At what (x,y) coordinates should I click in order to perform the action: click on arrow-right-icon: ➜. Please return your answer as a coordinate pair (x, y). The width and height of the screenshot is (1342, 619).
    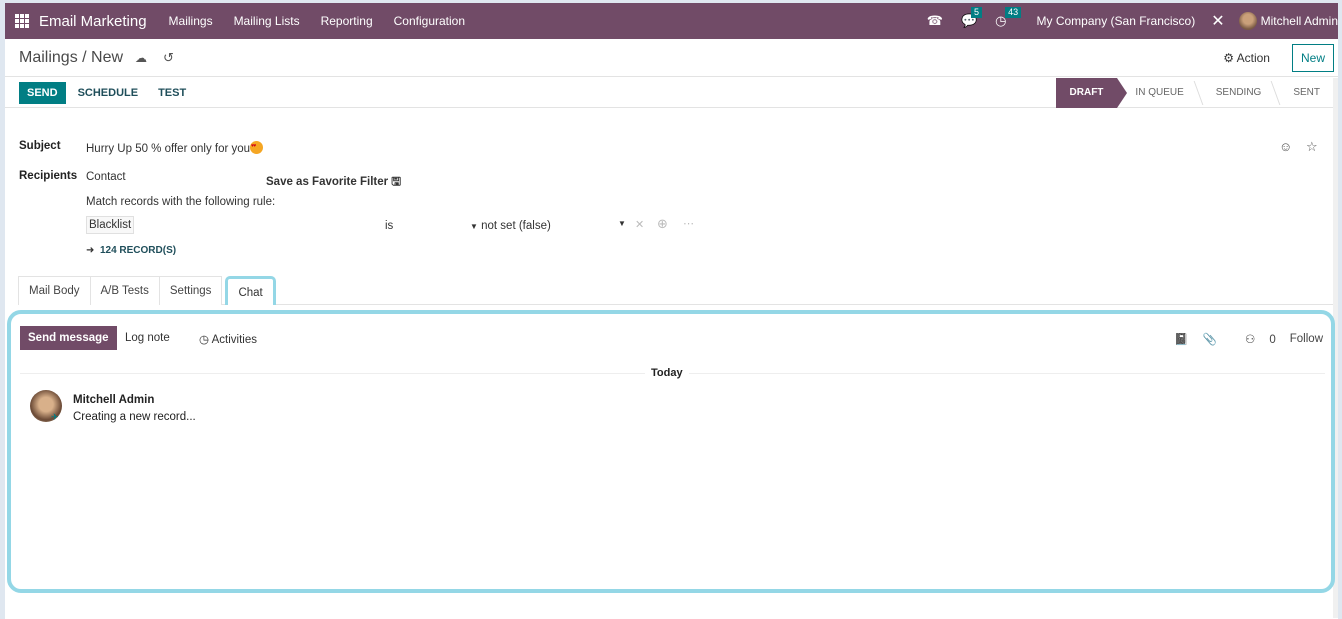
    Looking at the image, I should click on (90, 250).